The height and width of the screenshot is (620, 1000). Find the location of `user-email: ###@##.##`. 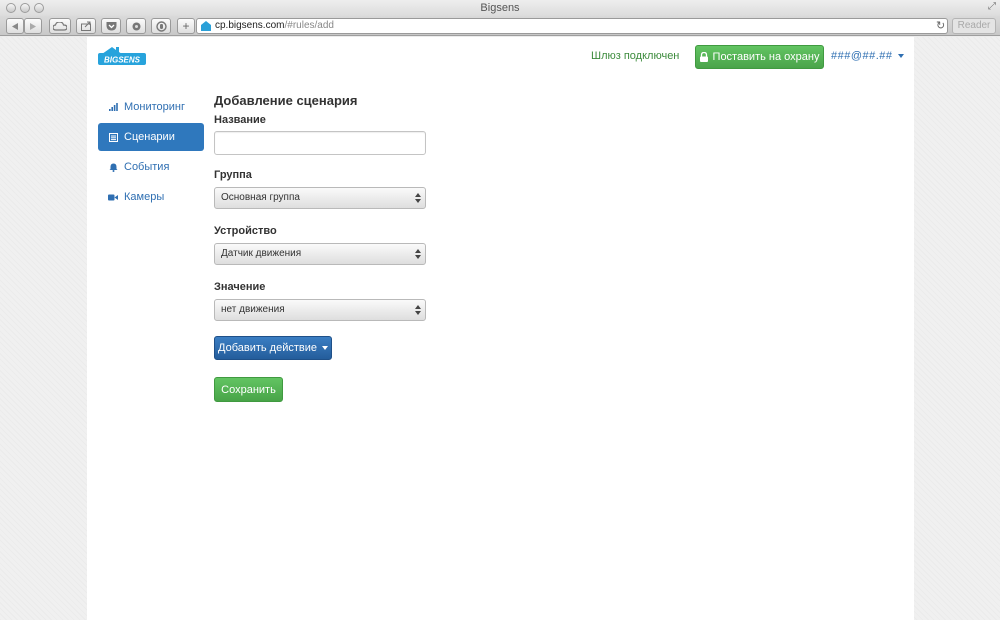

user-email: ###@##.## is located at coordinates (862, 56).